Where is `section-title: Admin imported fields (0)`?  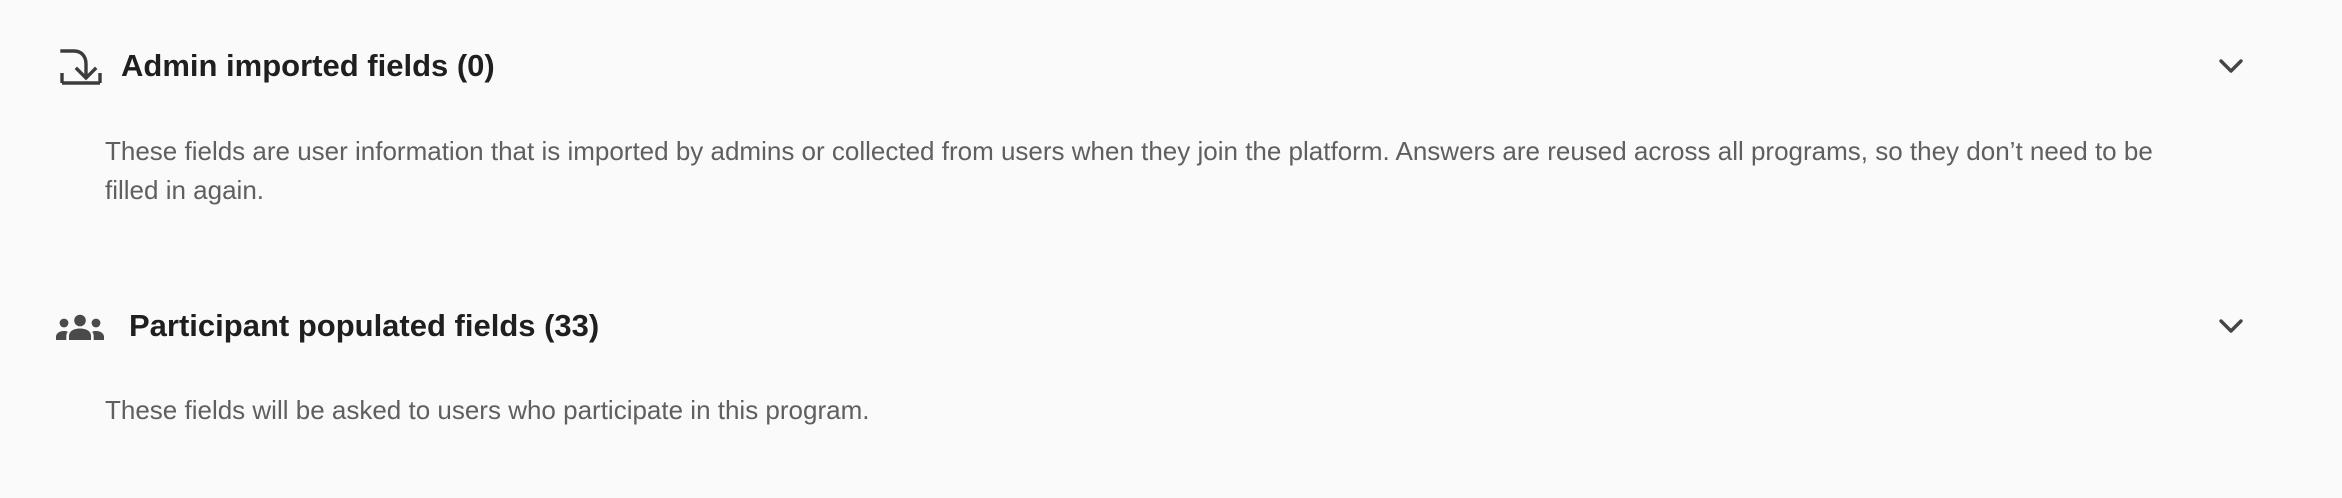
section-title: Admin imported fields (0) is located at coordinates (308, 65).